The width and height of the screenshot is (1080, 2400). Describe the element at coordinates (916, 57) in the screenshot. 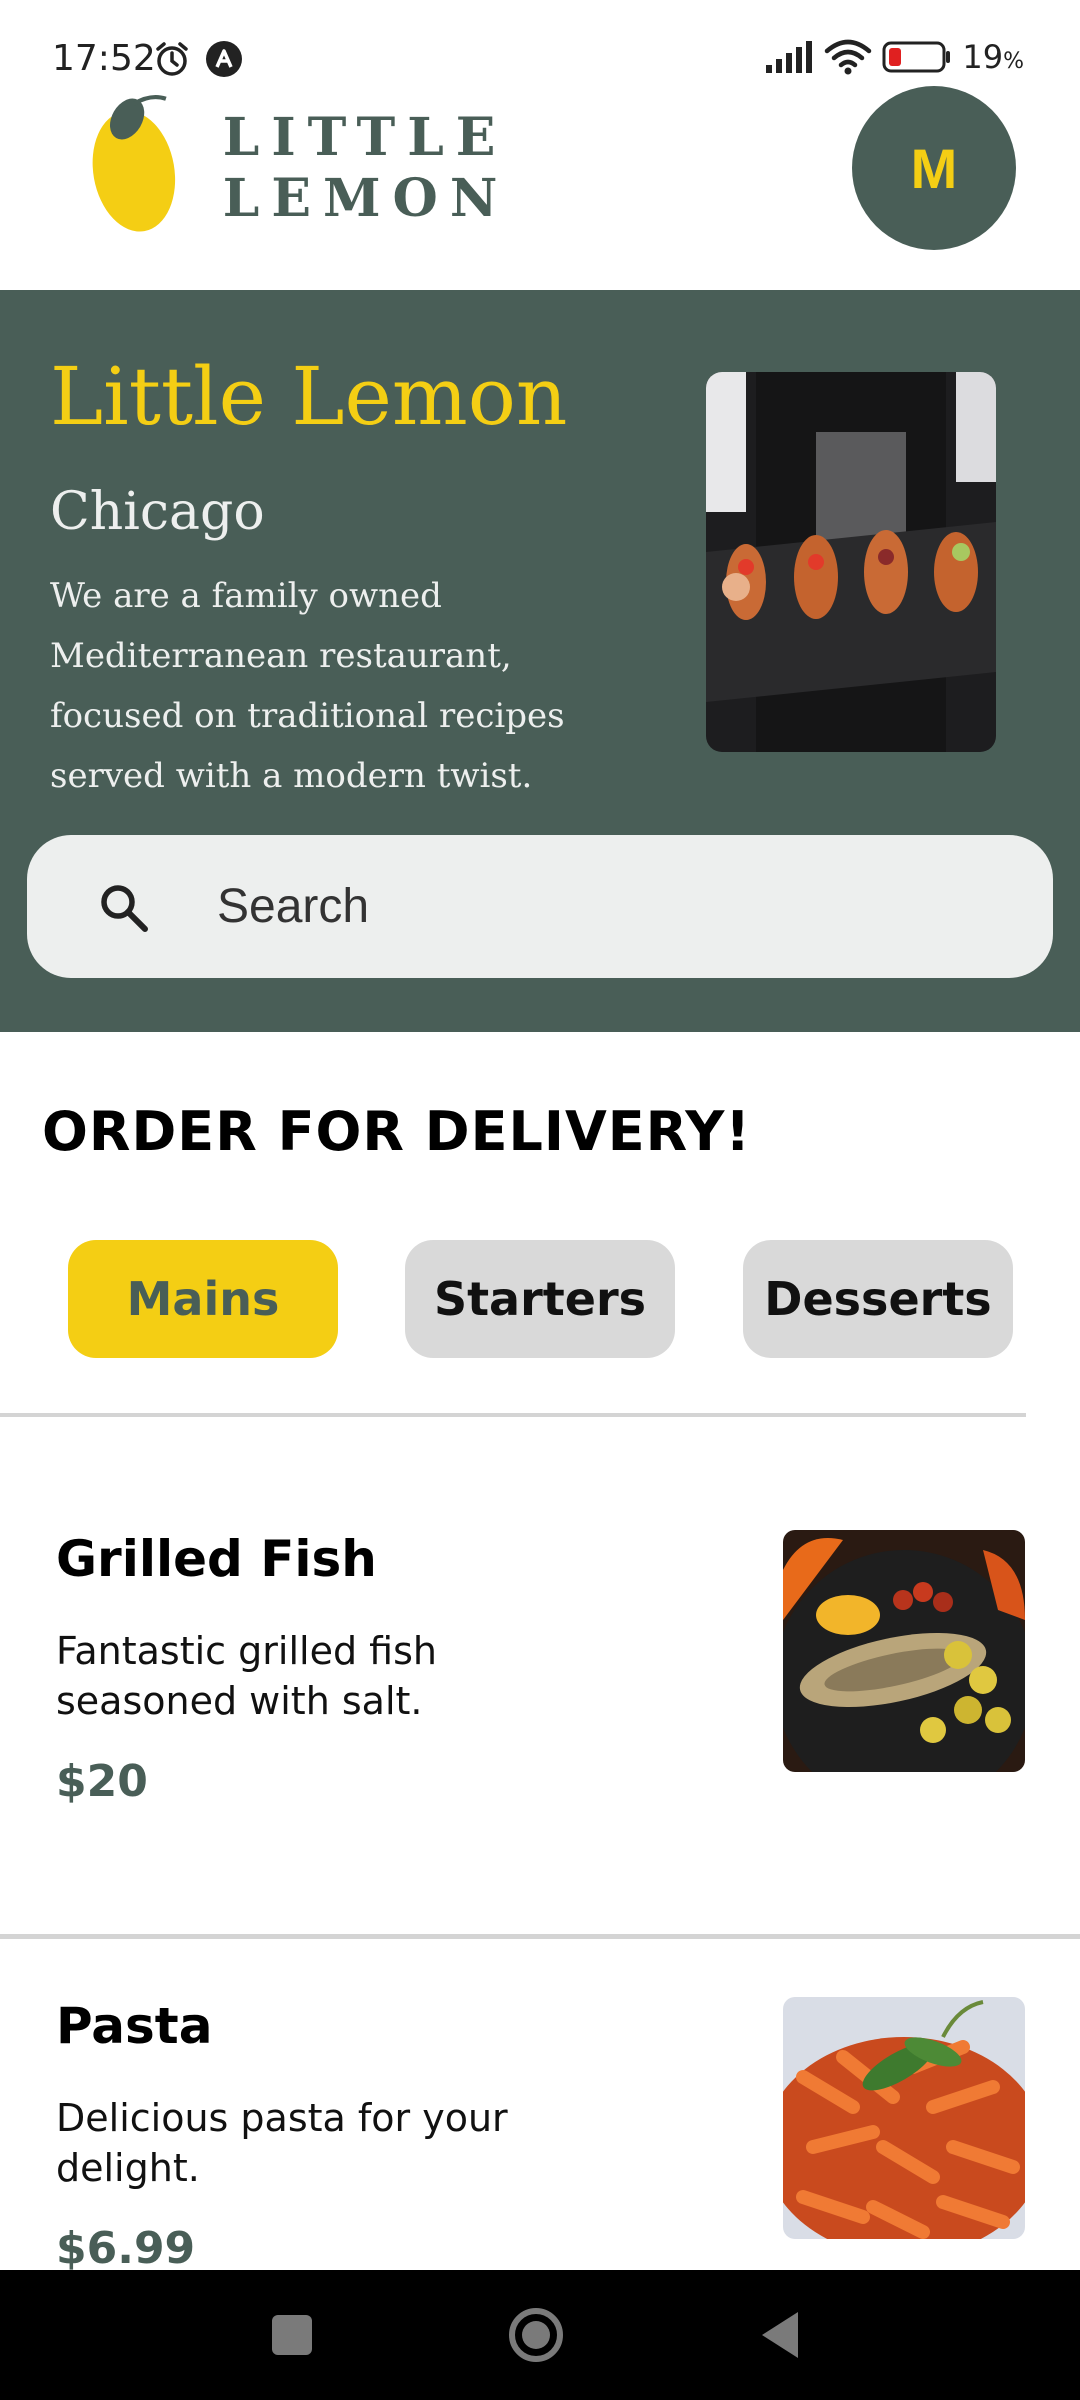

I see `battery-icon` at that location.